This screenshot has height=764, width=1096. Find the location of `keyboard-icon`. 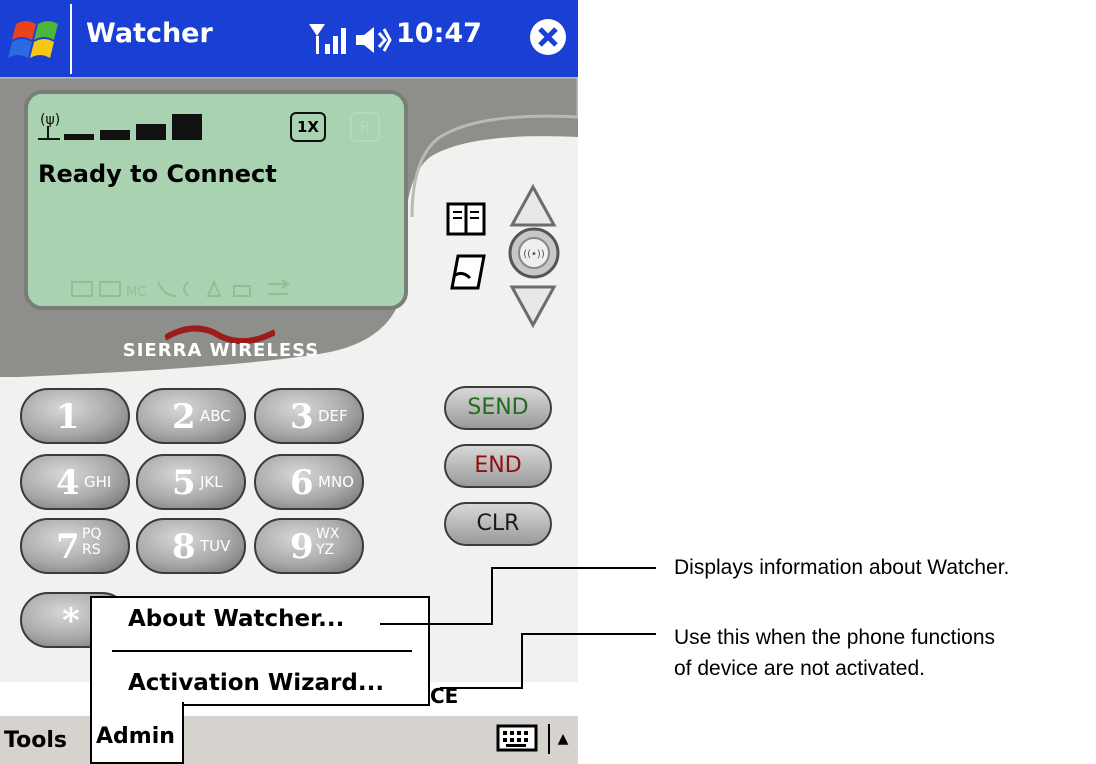

keyboard-icon is located at coordinates (517, 738).